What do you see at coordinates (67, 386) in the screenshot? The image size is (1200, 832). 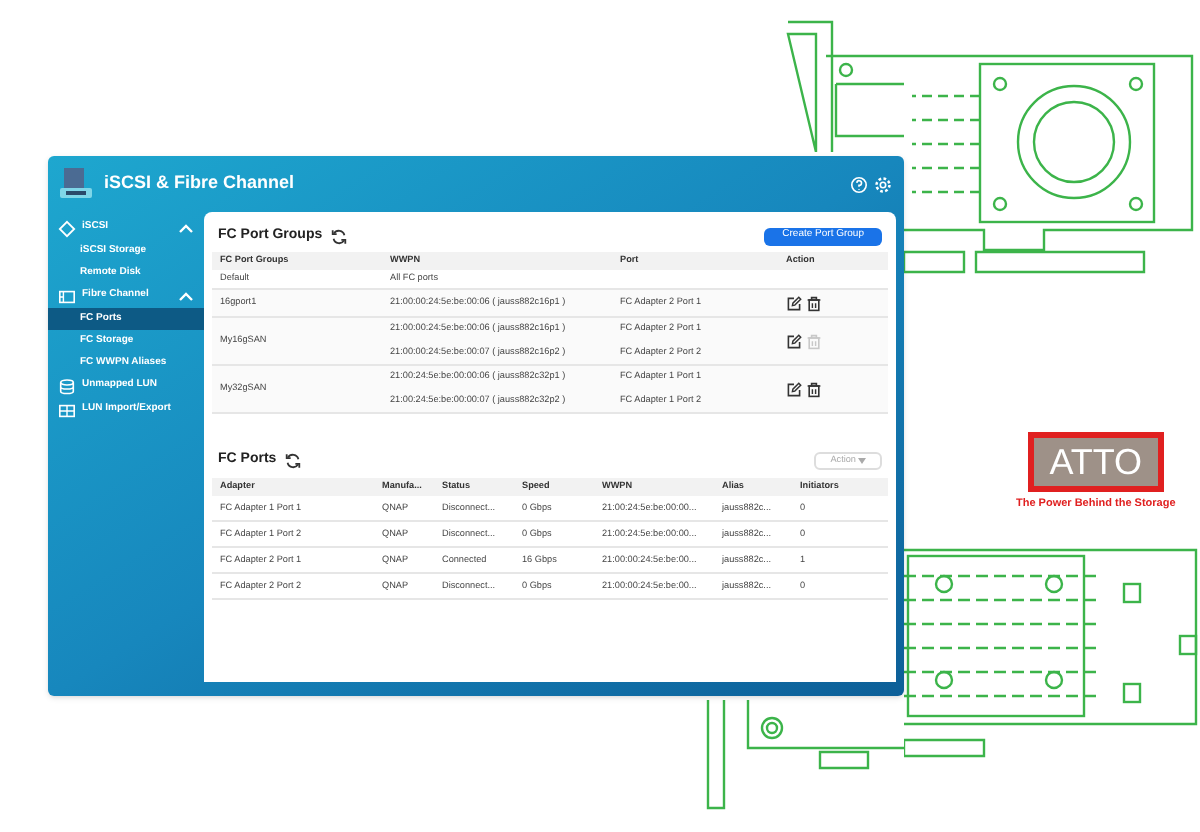 I see `database-icon` at bounding box center [67, 386].